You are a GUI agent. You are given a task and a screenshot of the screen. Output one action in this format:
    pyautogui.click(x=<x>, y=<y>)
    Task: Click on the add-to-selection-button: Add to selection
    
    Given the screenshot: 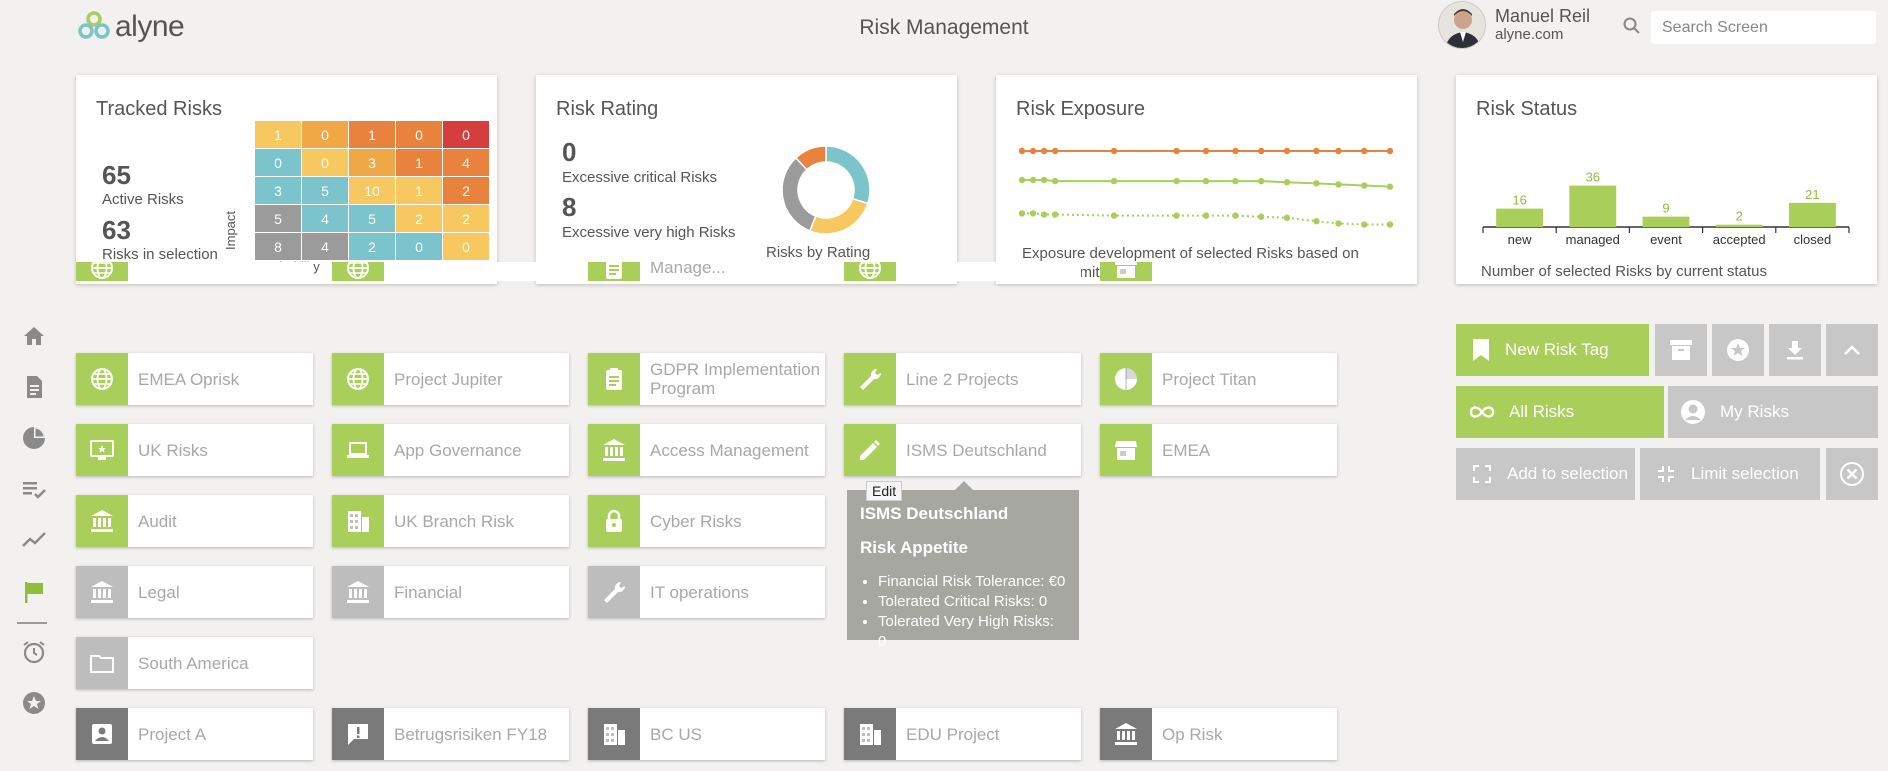 What is the action you would take?
    pyautogui.click(x=1545, y=474)
    